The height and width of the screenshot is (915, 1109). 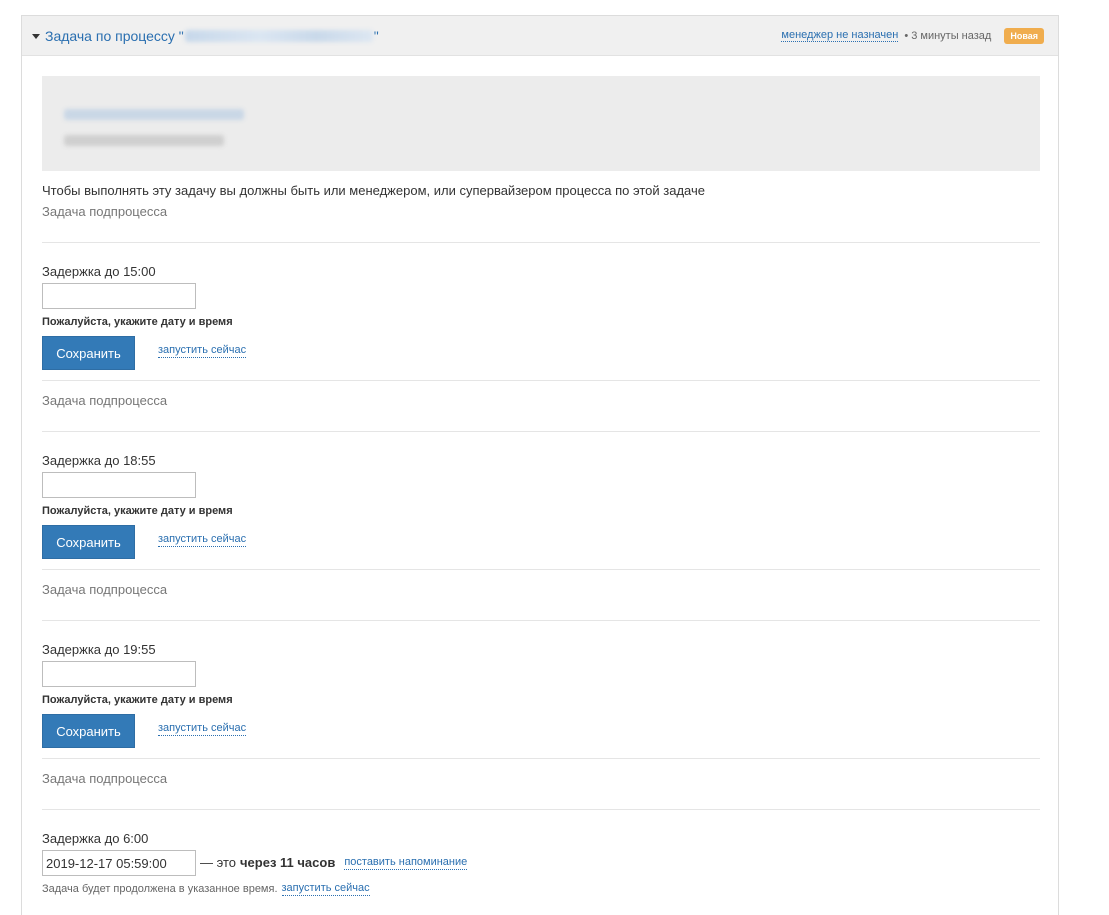 I want to click on redacted-email, so click(x=154, y=114).